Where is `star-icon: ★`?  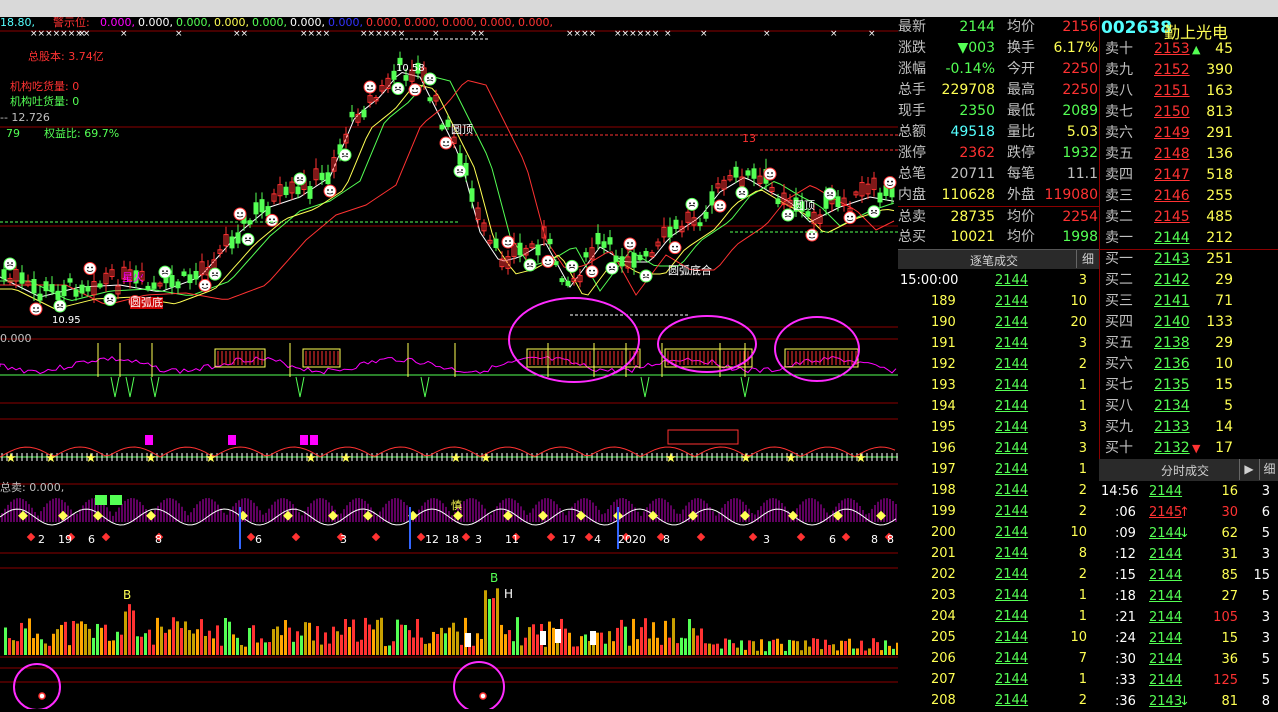 star-icon: ★ is located at coordinates (671, 458).